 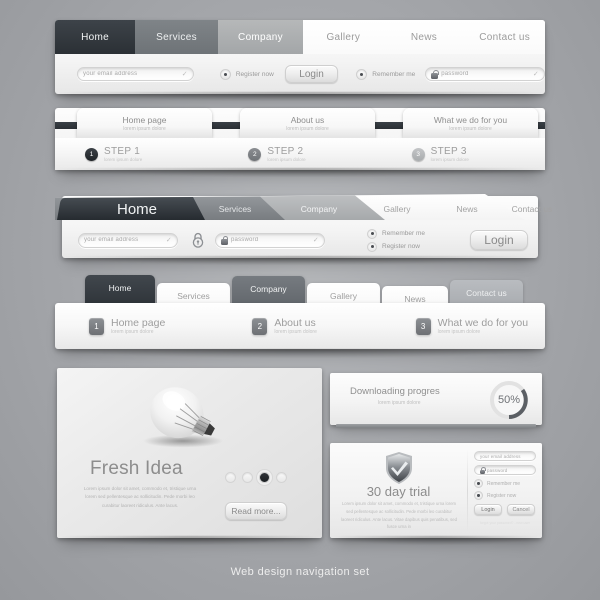 What do you see at coordinates (467, 490) in the screenshot?
I see `panel-divider` at bounding box center [467, 490].